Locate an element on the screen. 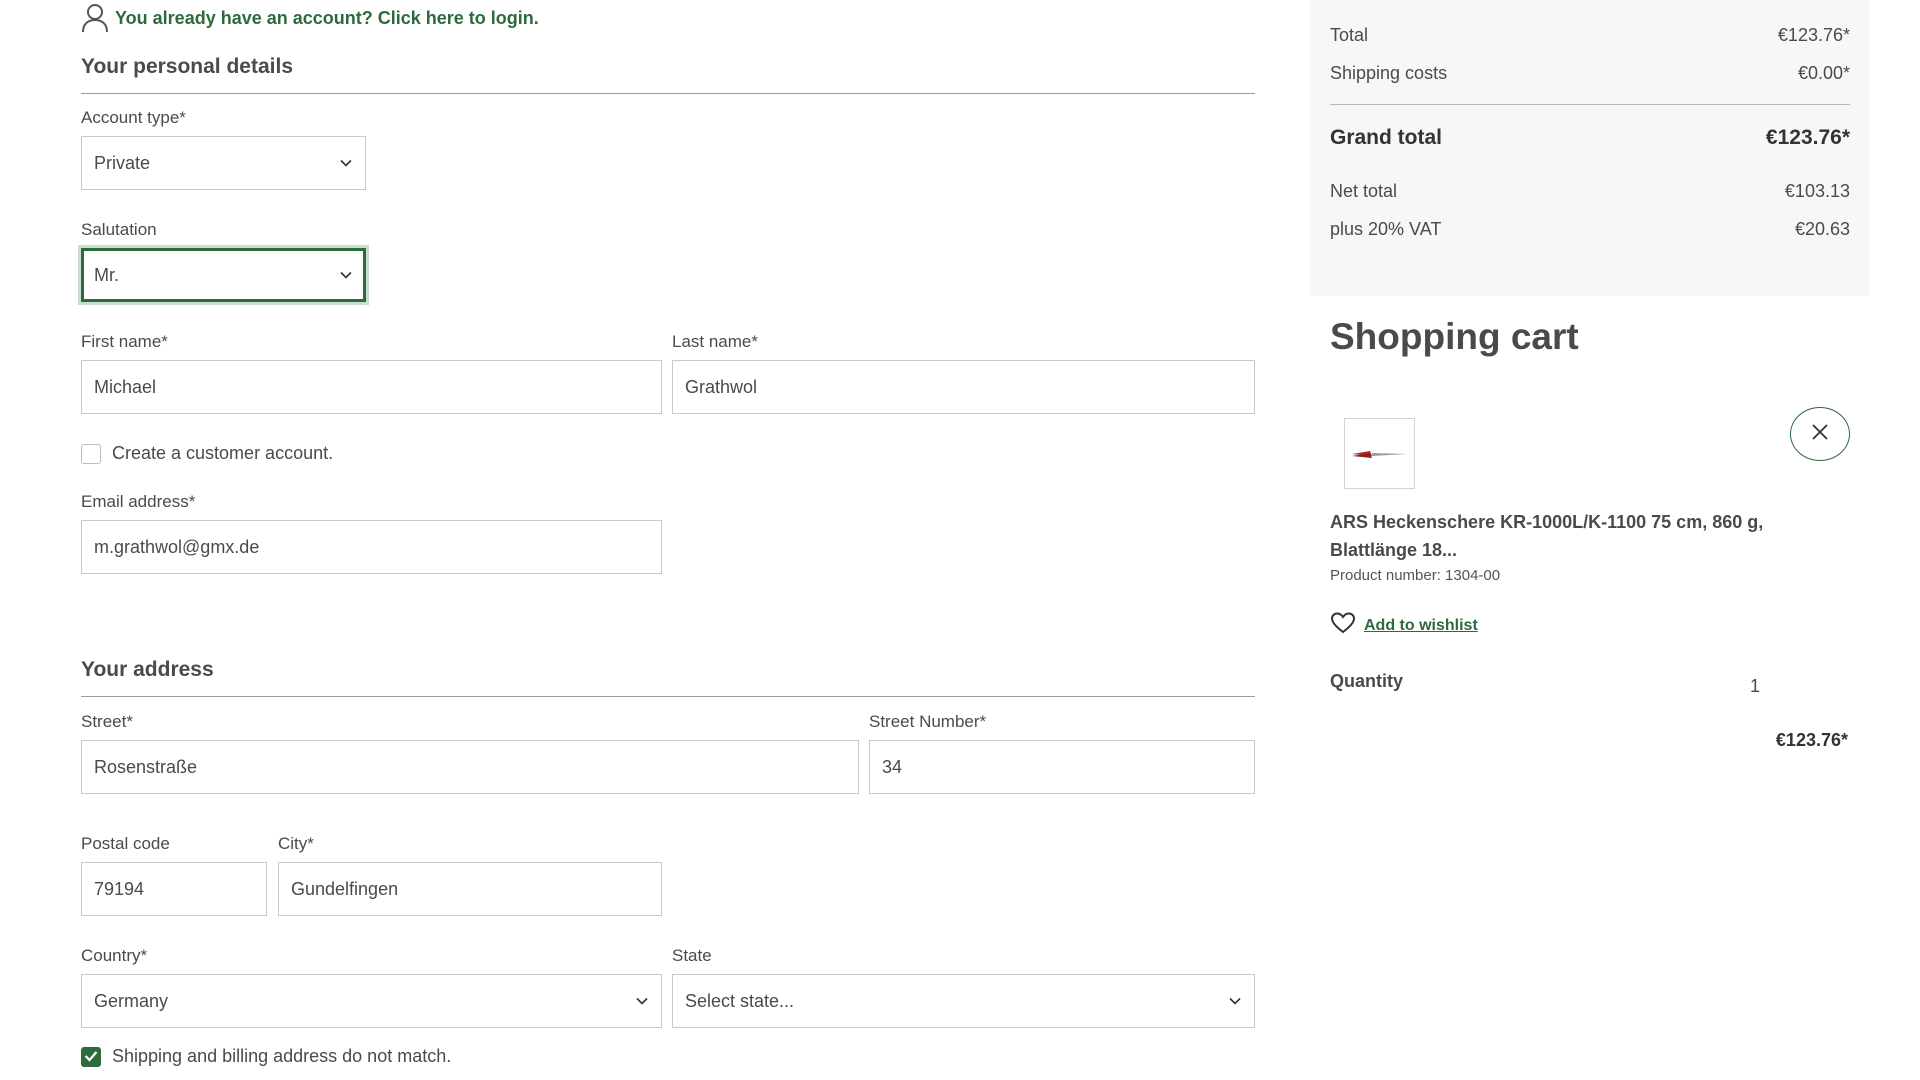 The image size is (1920, 1080). create-account-label: Create a customer account. is located at coordinates (223, 453).